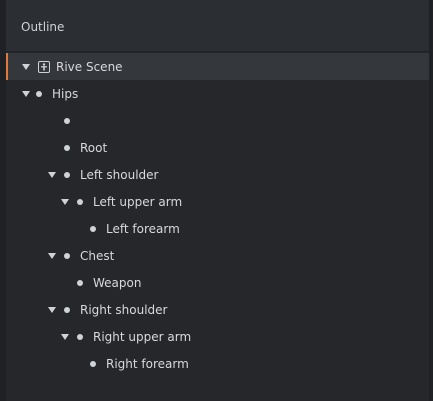  I want to click on tree-row-weapon: Weapon, so click(217, 282).